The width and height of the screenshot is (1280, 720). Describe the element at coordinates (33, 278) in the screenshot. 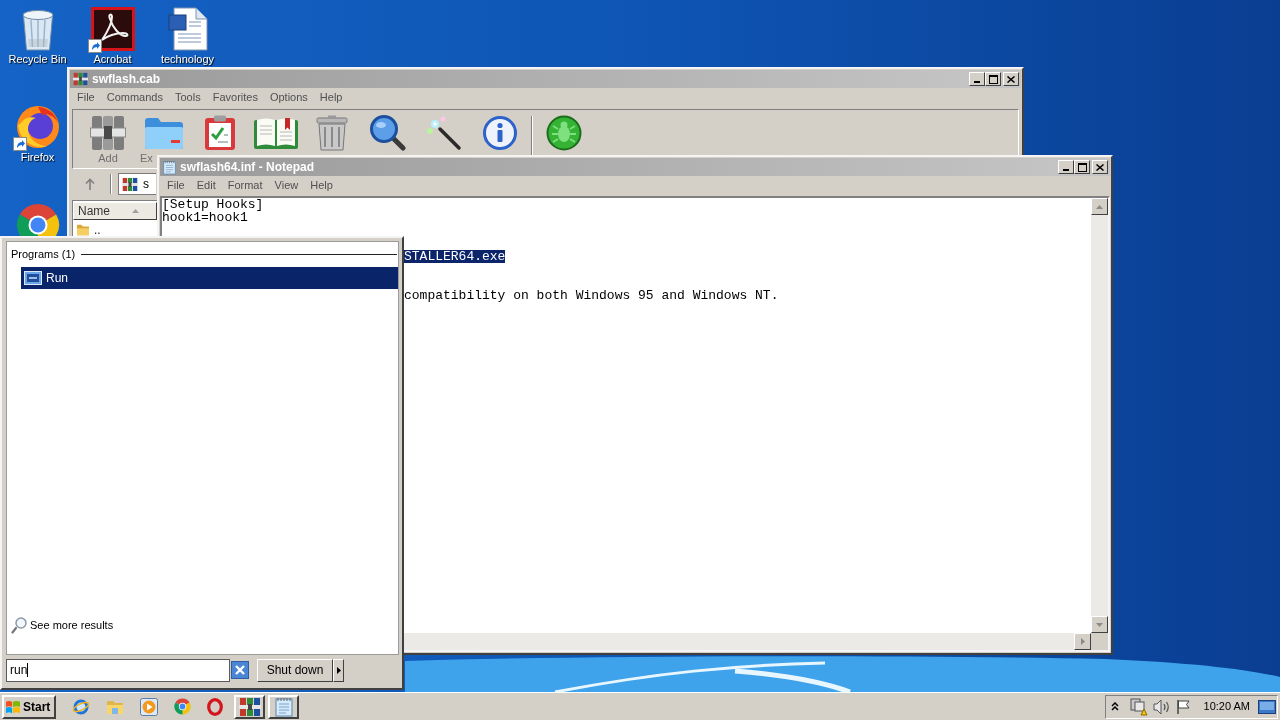

I see `run-window-icon` at that location.